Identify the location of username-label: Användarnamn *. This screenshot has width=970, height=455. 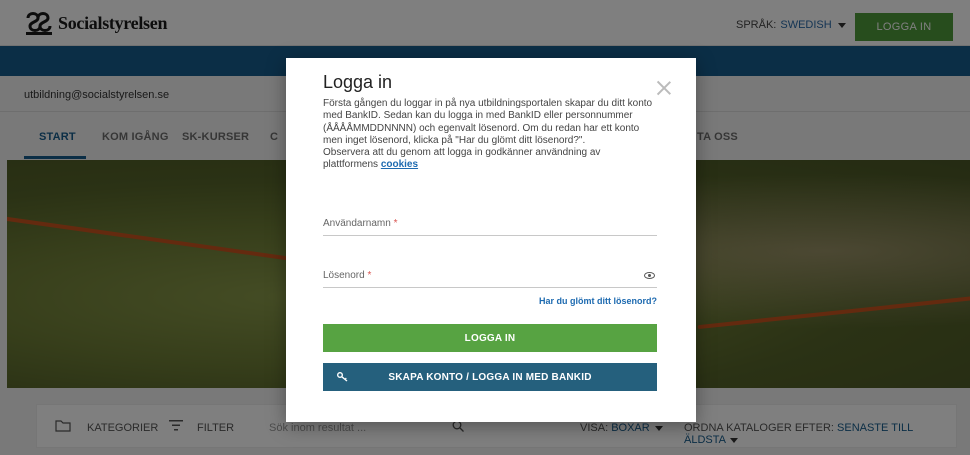
(360, 223).